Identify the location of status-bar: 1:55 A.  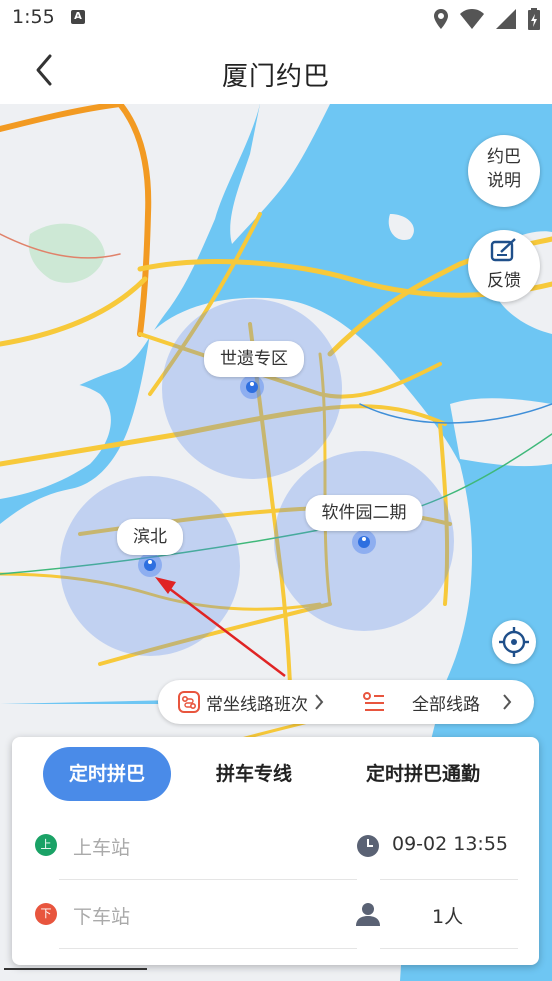
(276, 19).